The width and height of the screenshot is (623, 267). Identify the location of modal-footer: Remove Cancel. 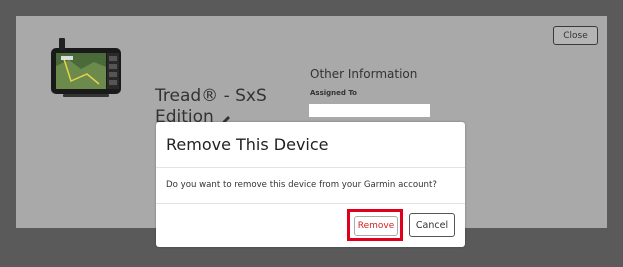
(310, 225).